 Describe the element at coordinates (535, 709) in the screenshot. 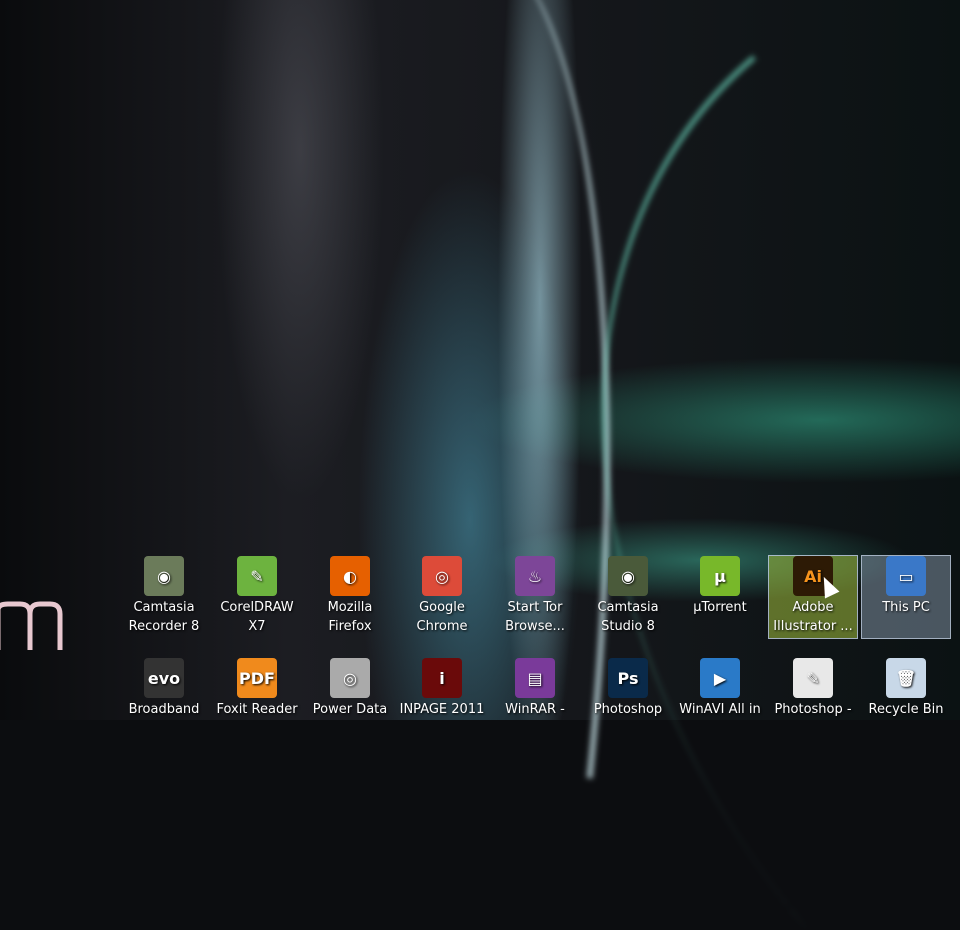

I see `desktop-icon-label: WinRAR -` at that location.